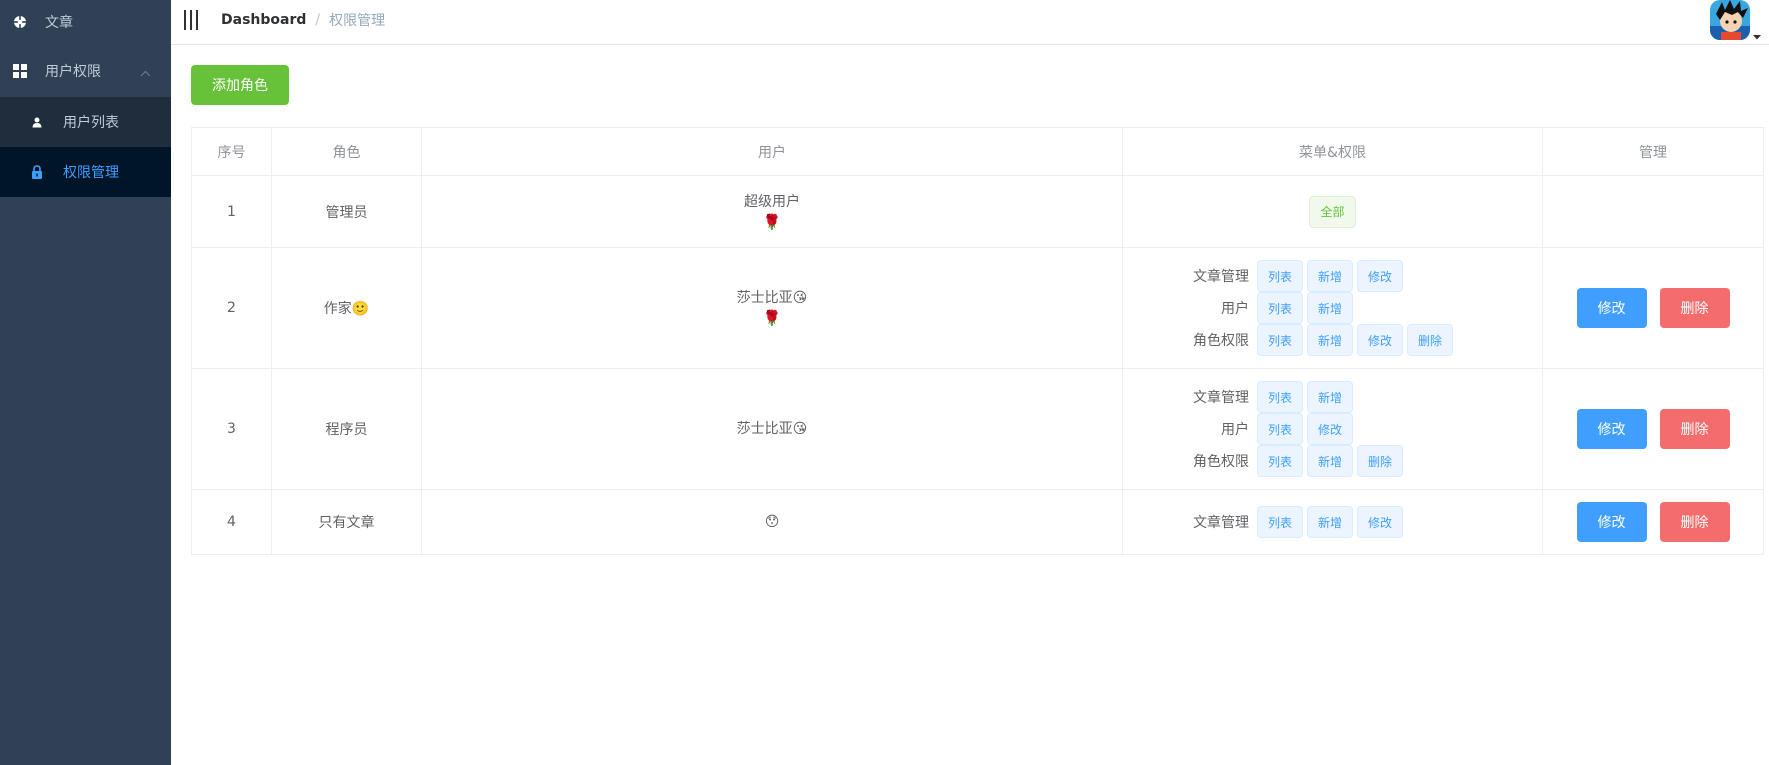 The height and width of the screenshot is (765, 1769). I want to click on row-permissions: 全部, so click(1332, 211).